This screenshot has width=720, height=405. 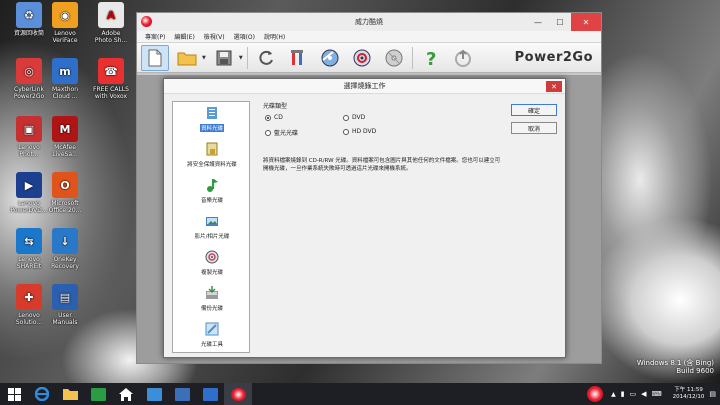 What do you see at coordinates (633, 394) in the screenshot?
I see `battery-icon: ▭` at bounding box center [633, 394].